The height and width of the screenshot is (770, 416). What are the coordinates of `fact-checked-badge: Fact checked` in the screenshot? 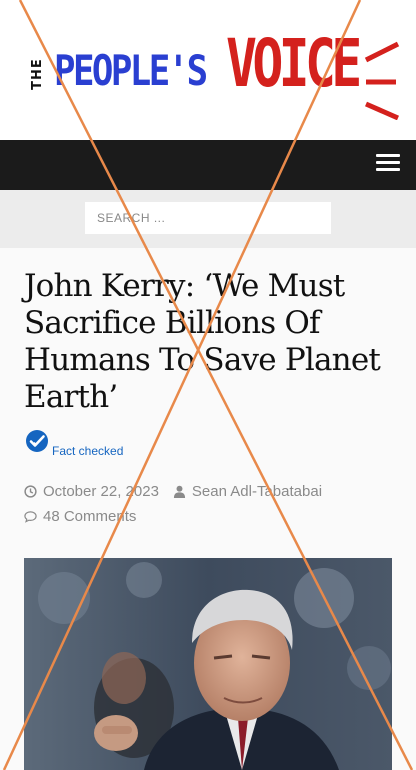 It's located at (73, 443).